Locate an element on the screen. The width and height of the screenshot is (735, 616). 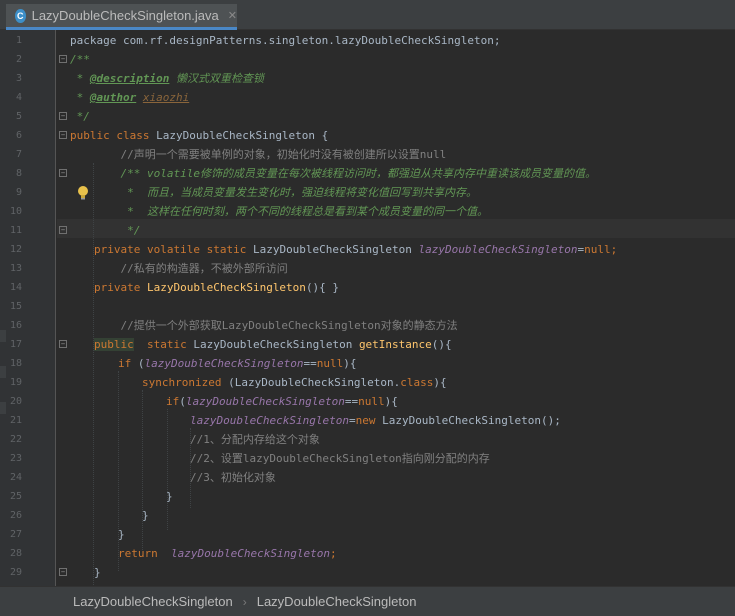
token-b: 修饰的成员变量在每次被线程访问时，都强迫从共享内存中重读该成员变量的值。 is located at coordinates (397, 173).